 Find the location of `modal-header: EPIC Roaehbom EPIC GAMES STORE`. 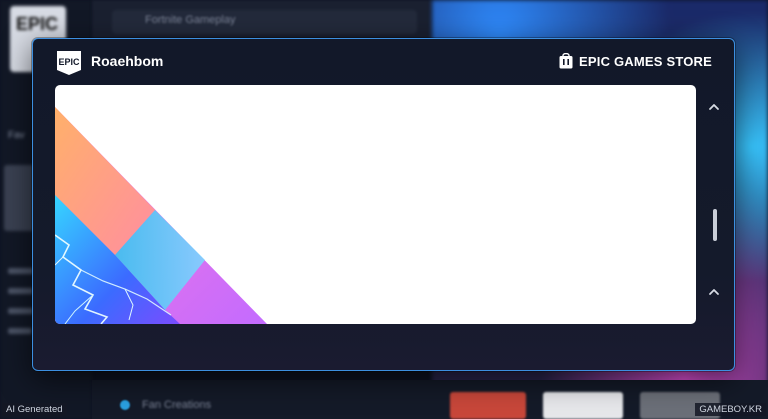

modal-header: EPIC Roaehbom EPIC GAMES STORE is located at coordinates (383, 63).